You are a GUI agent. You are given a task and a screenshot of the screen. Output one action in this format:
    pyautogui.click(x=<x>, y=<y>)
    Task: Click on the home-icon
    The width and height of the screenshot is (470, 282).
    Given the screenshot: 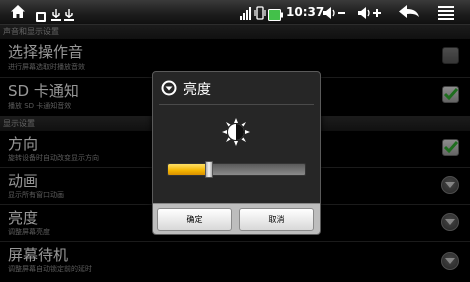 What is the action you would take?
    pyautogui.click(x=18, y=13)
    